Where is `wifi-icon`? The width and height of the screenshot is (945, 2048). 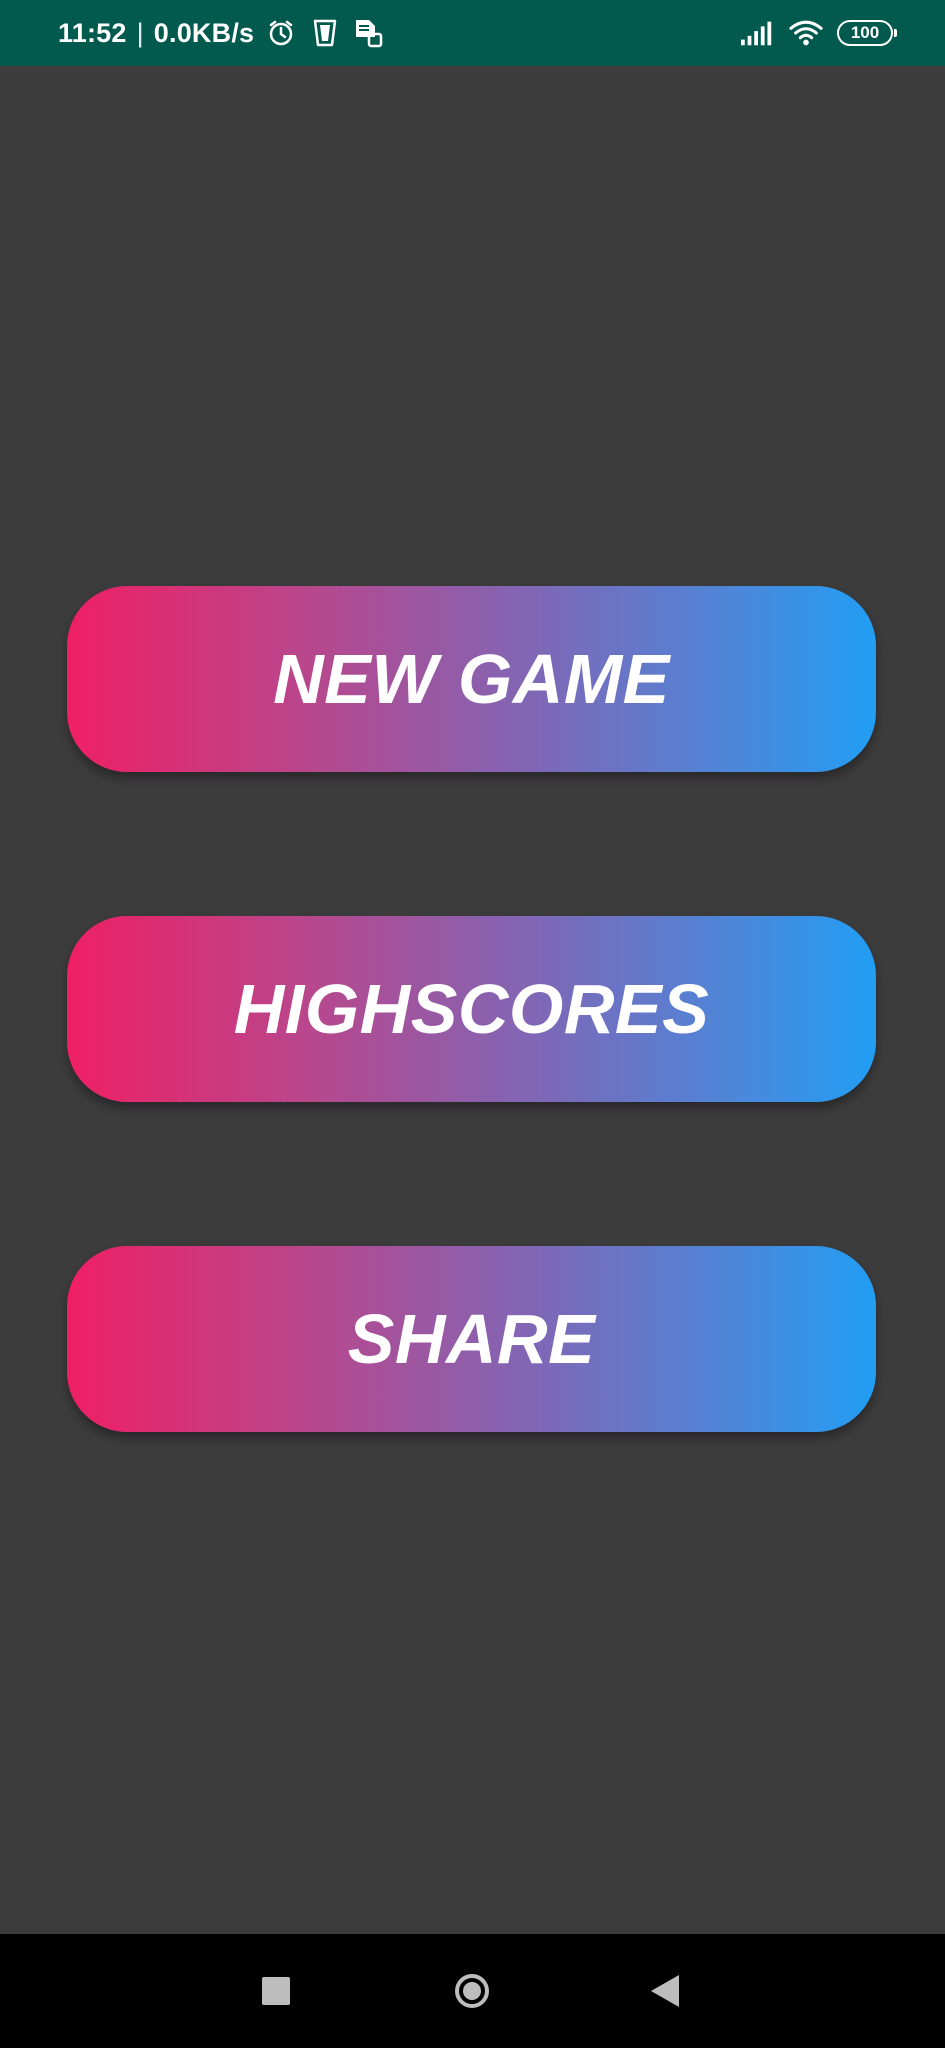 wifi-icon is located at coordinates (806, 33).